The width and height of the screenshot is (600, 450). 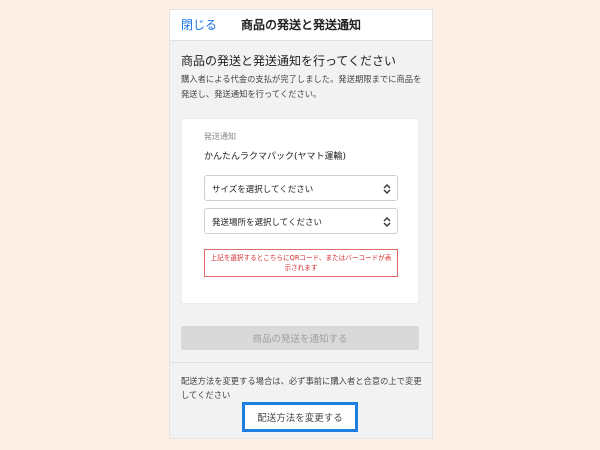 I want to click on top-navigation-bar: 閉じる 商品の発送と発送通知, so click(x=301, y=25).